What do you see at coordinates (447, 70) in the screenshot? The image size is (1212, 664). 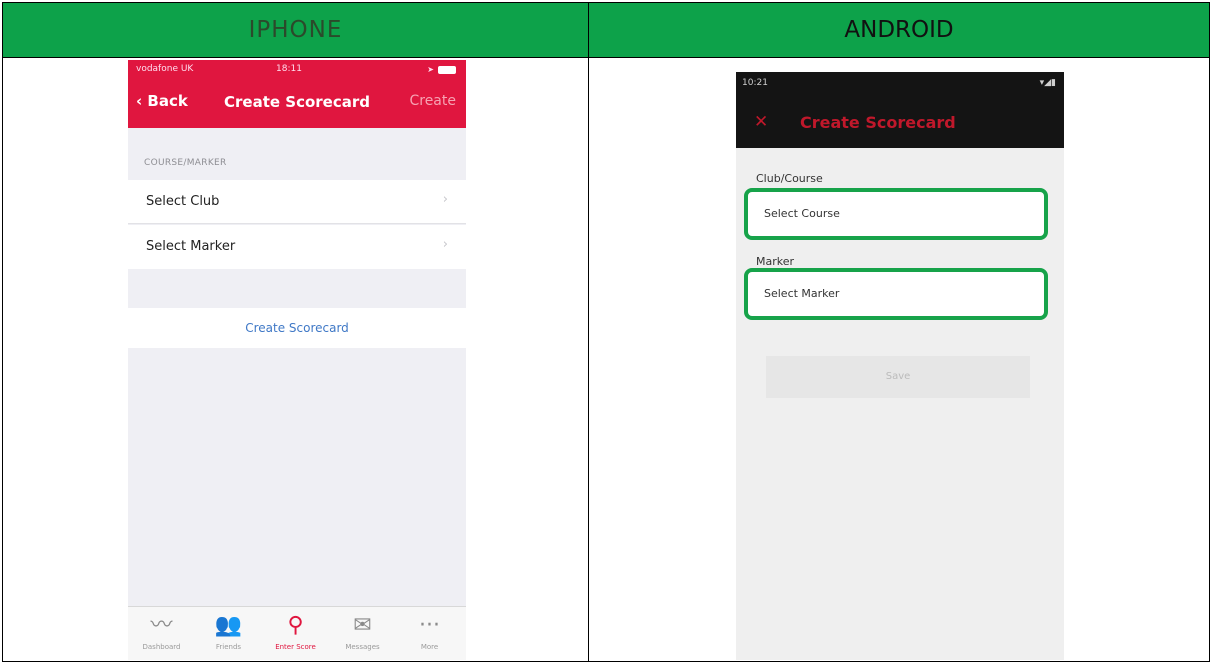 I see `battery-icon` at bounding box center [447, 70].